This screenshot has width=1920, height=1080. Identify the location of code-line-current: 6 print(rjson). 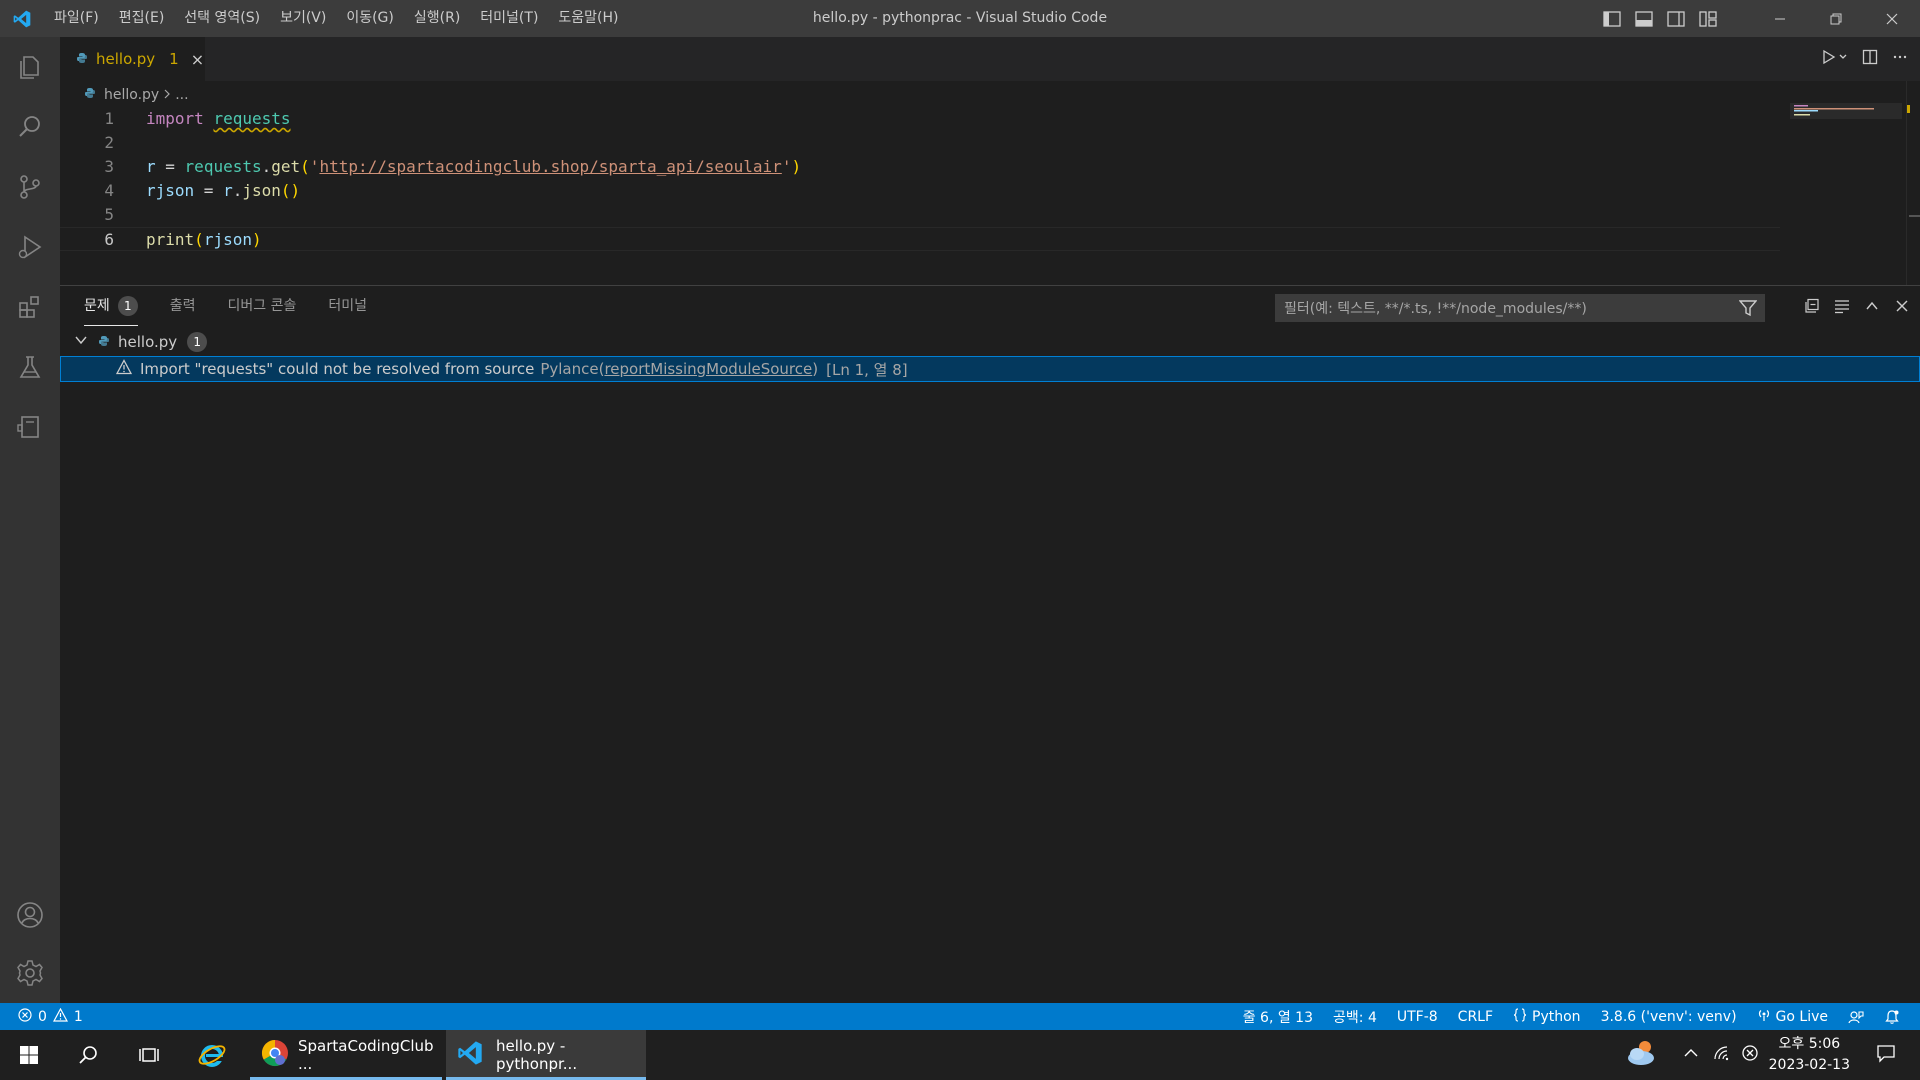
(920, 239).